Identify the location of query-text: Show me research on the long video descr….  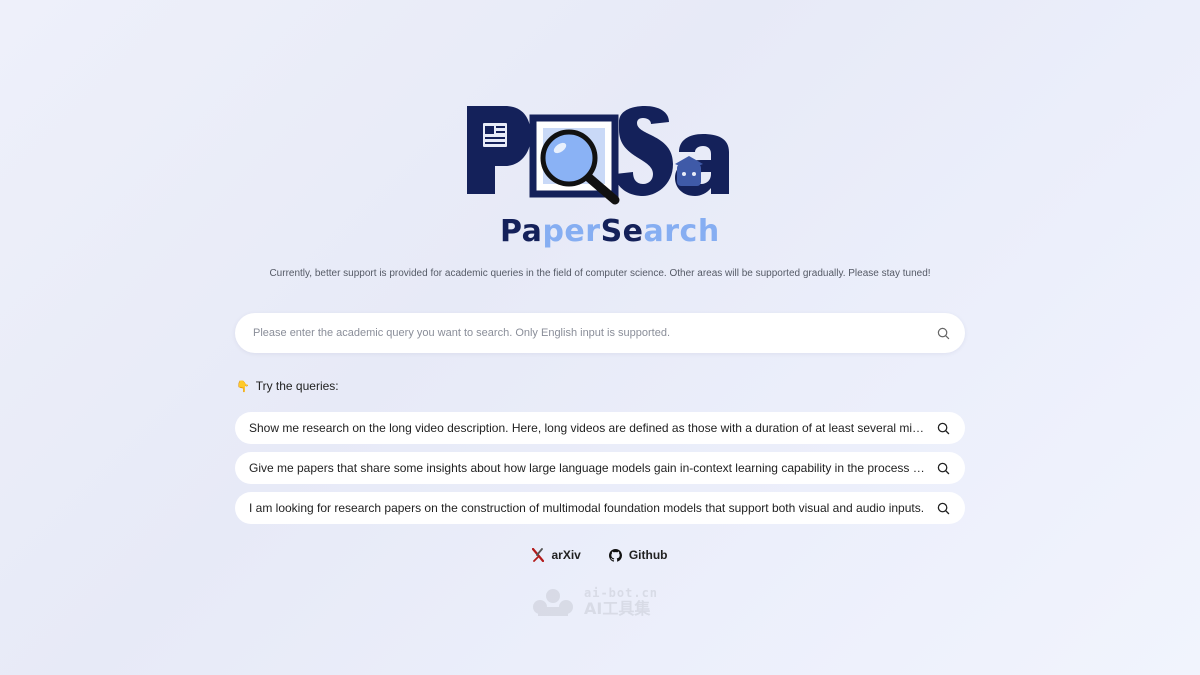
(587, 428).